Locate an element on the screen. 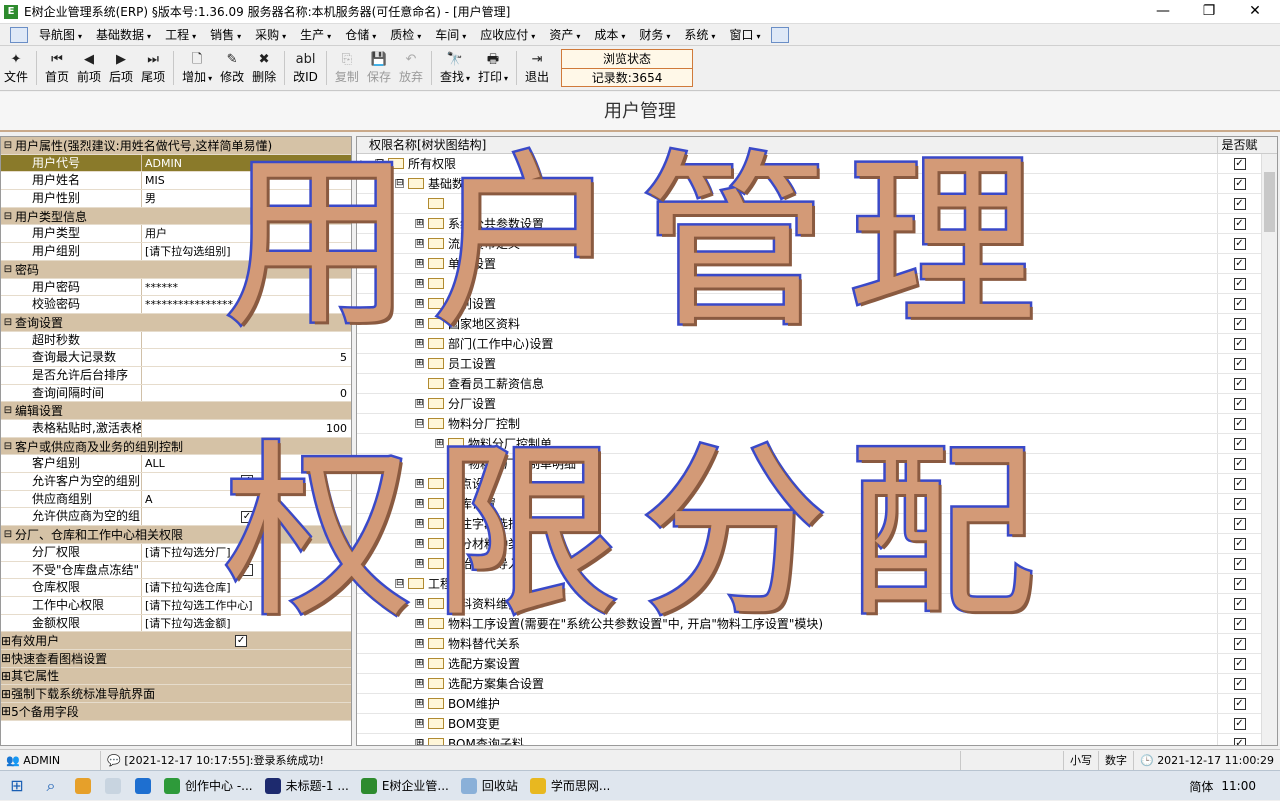 This screenshot has height=801, width=1280. property-value: 用户 is located at coordinates (246, 233).